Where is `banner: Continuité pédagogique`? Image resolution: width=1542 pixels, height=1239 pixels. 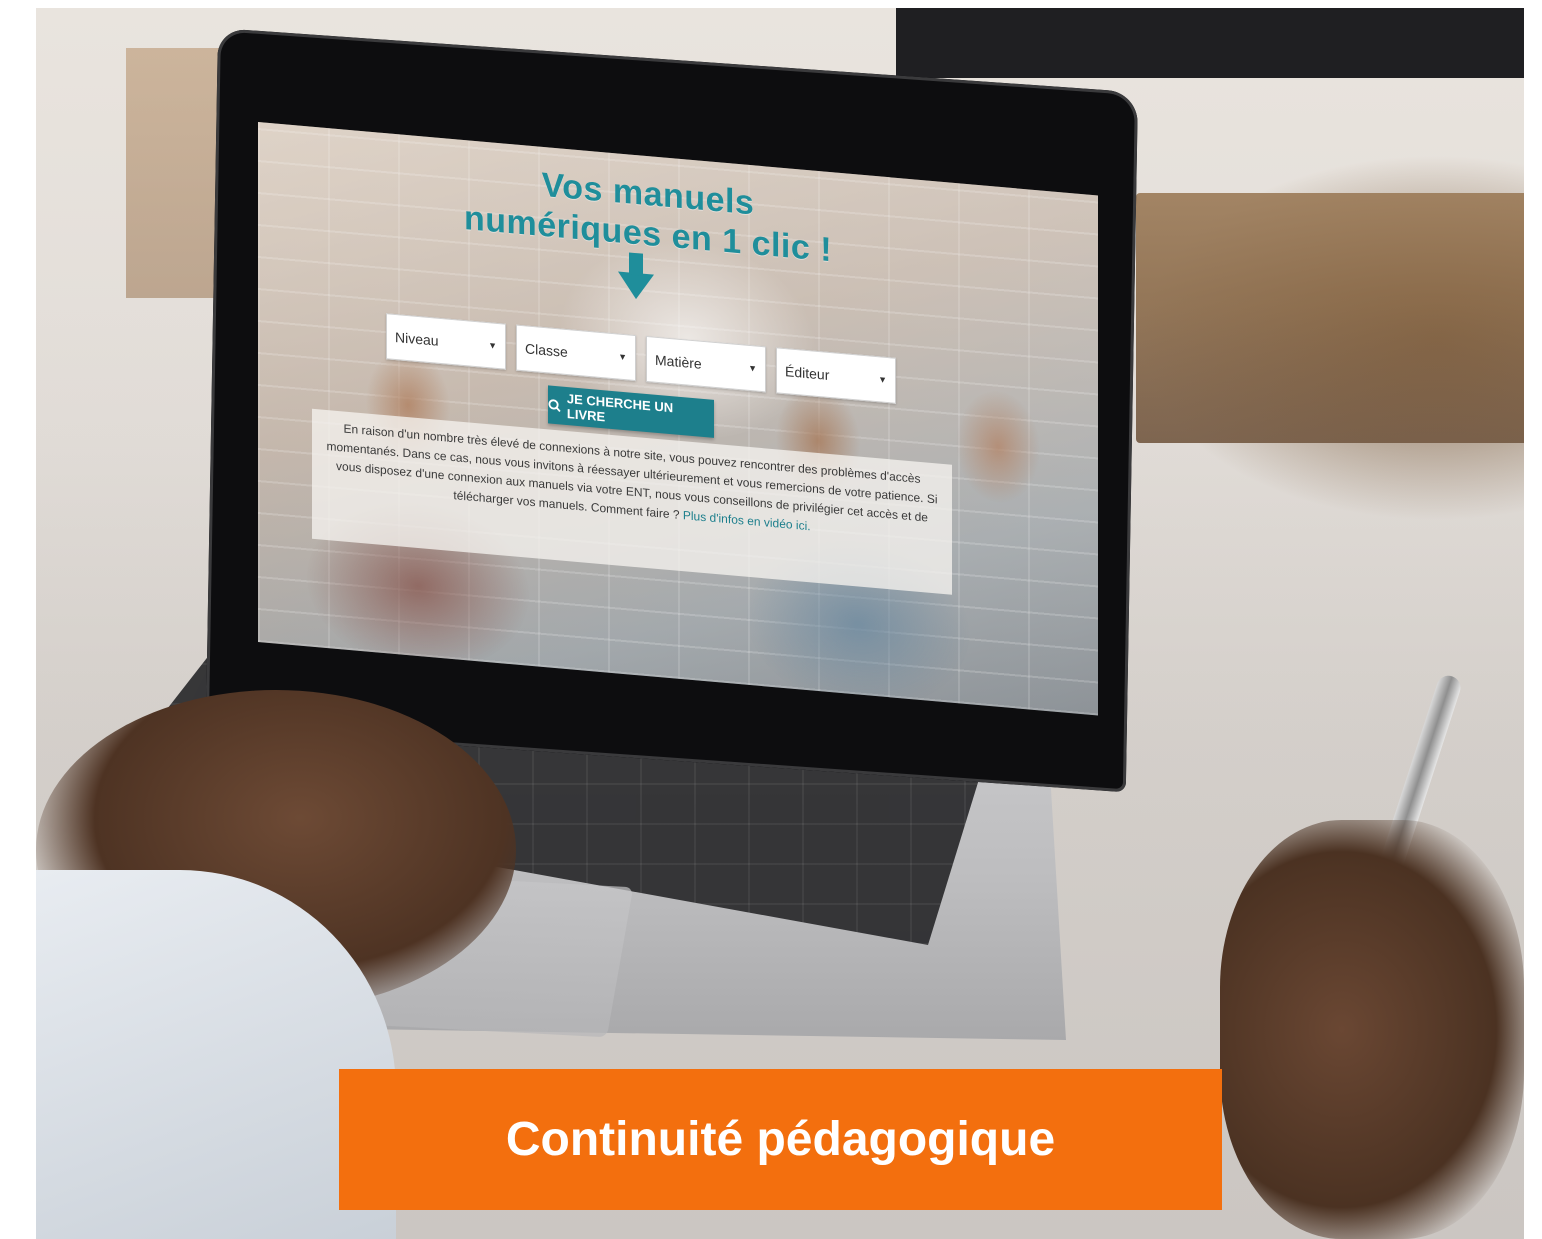
banner: Continuité pédagogique is located at coordinates (780, 1139).